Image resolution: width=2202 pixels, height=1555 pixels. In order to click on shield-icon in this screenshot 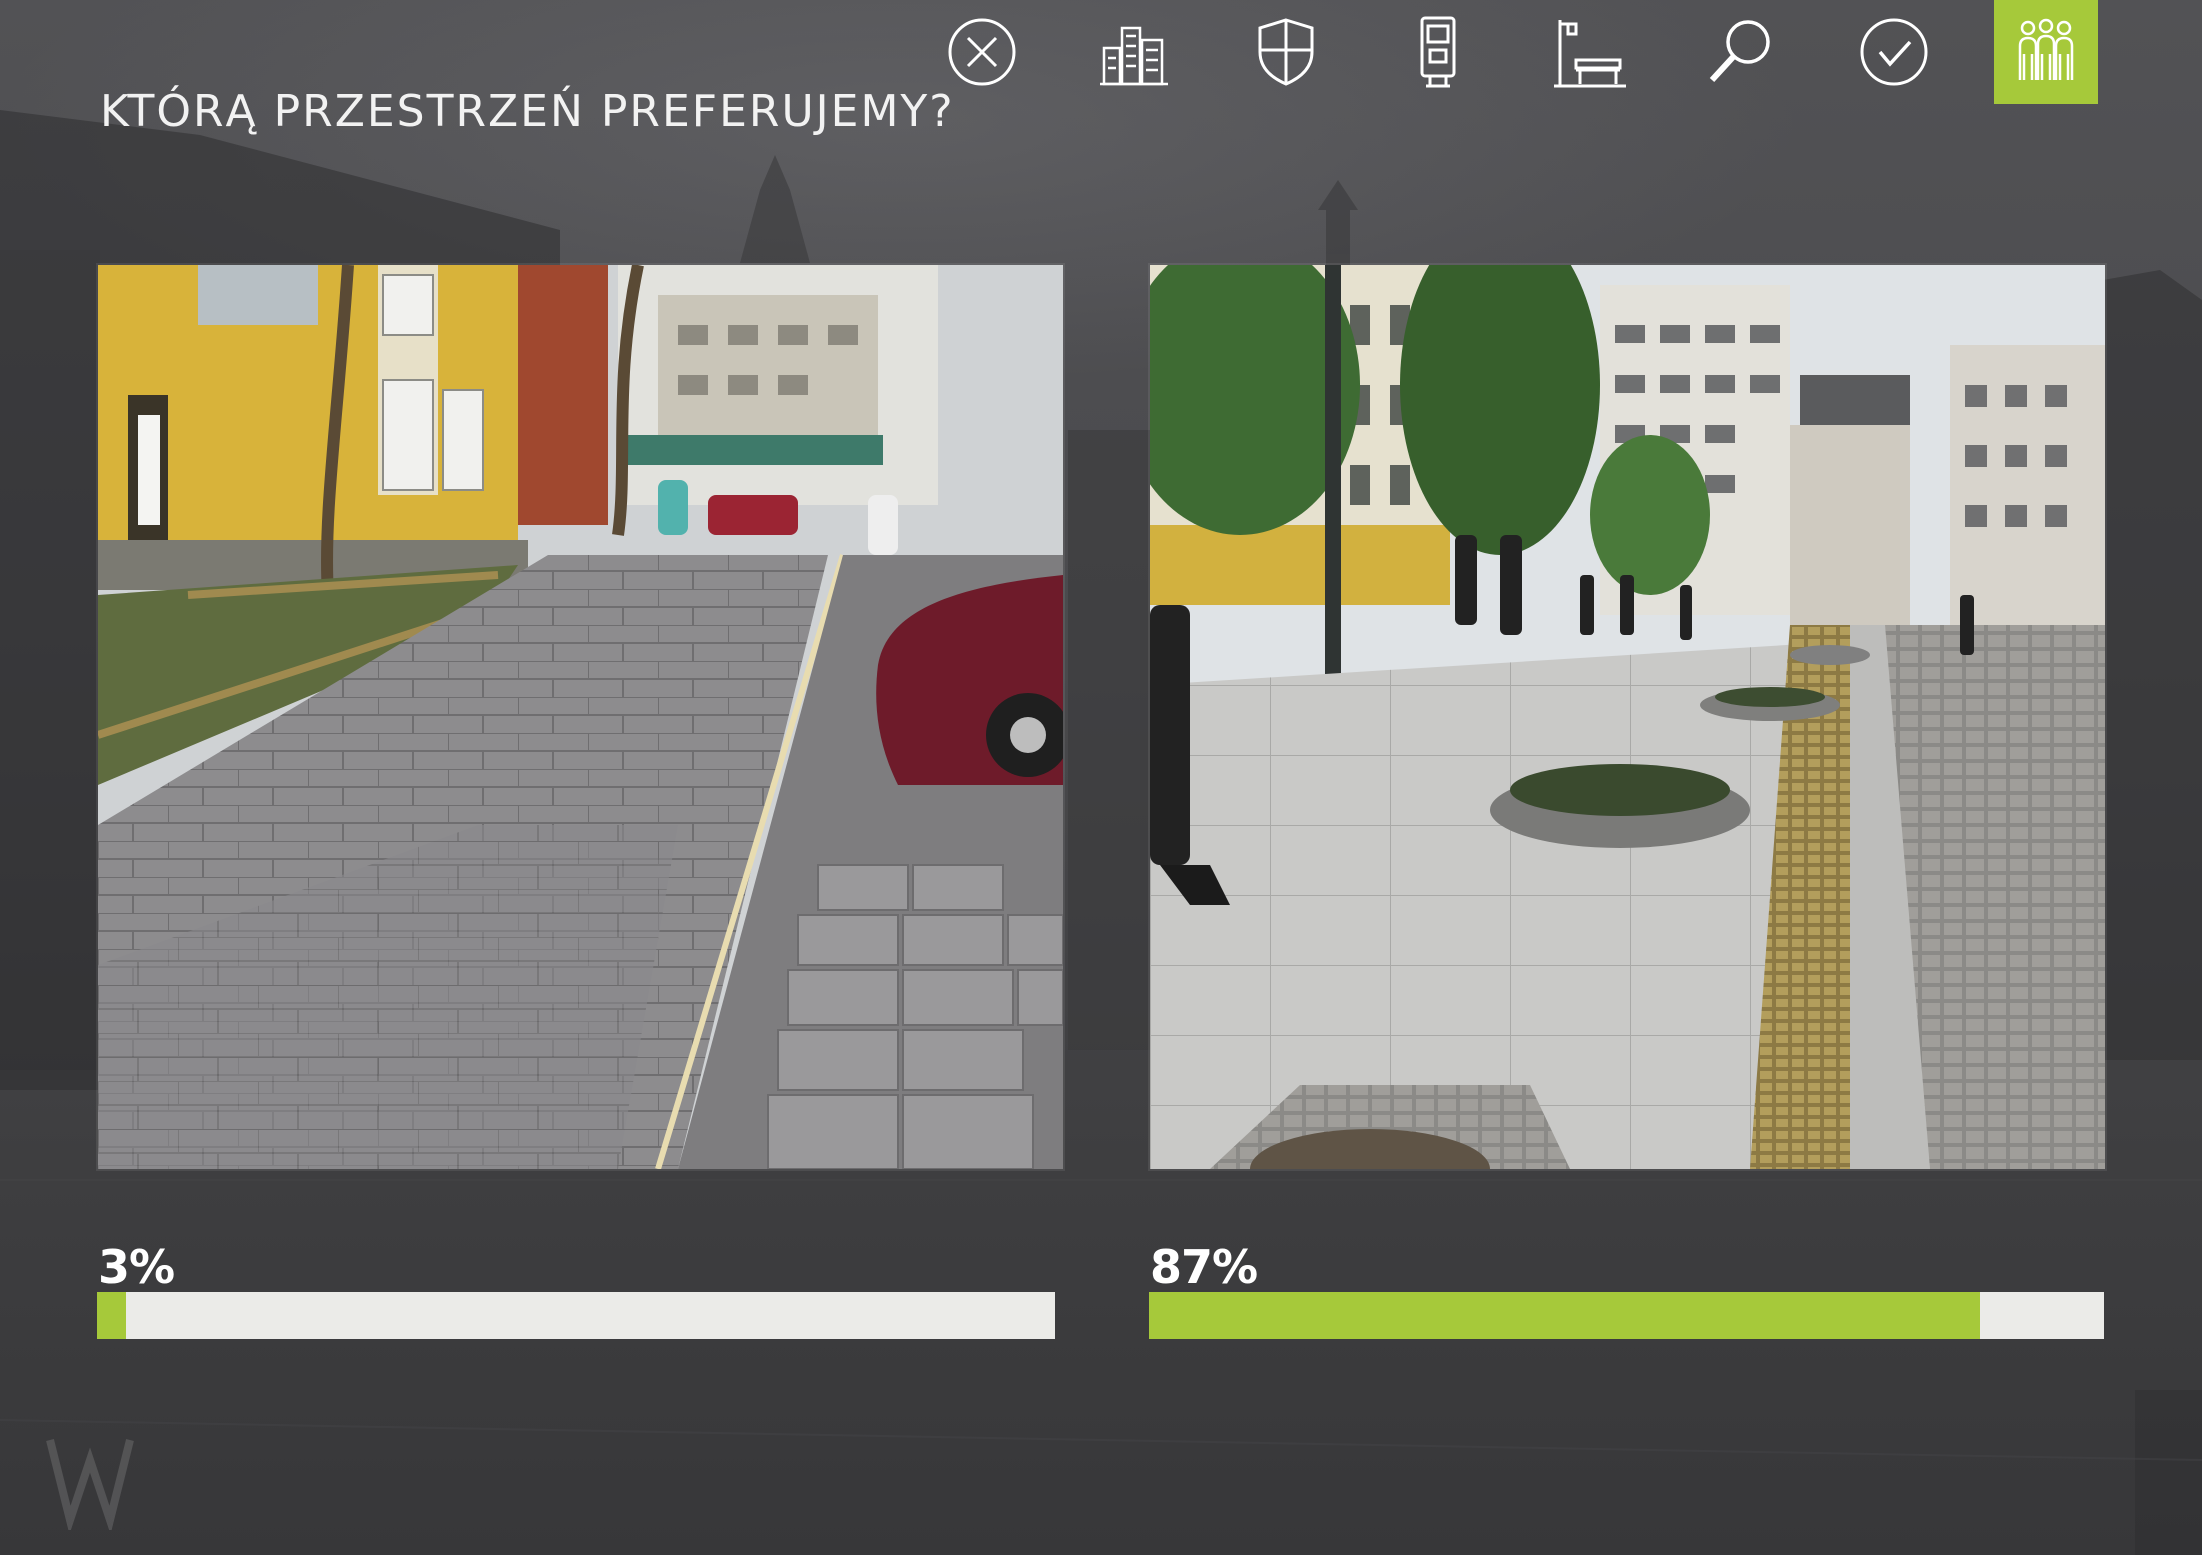, I will do `click(1286, 52)`.